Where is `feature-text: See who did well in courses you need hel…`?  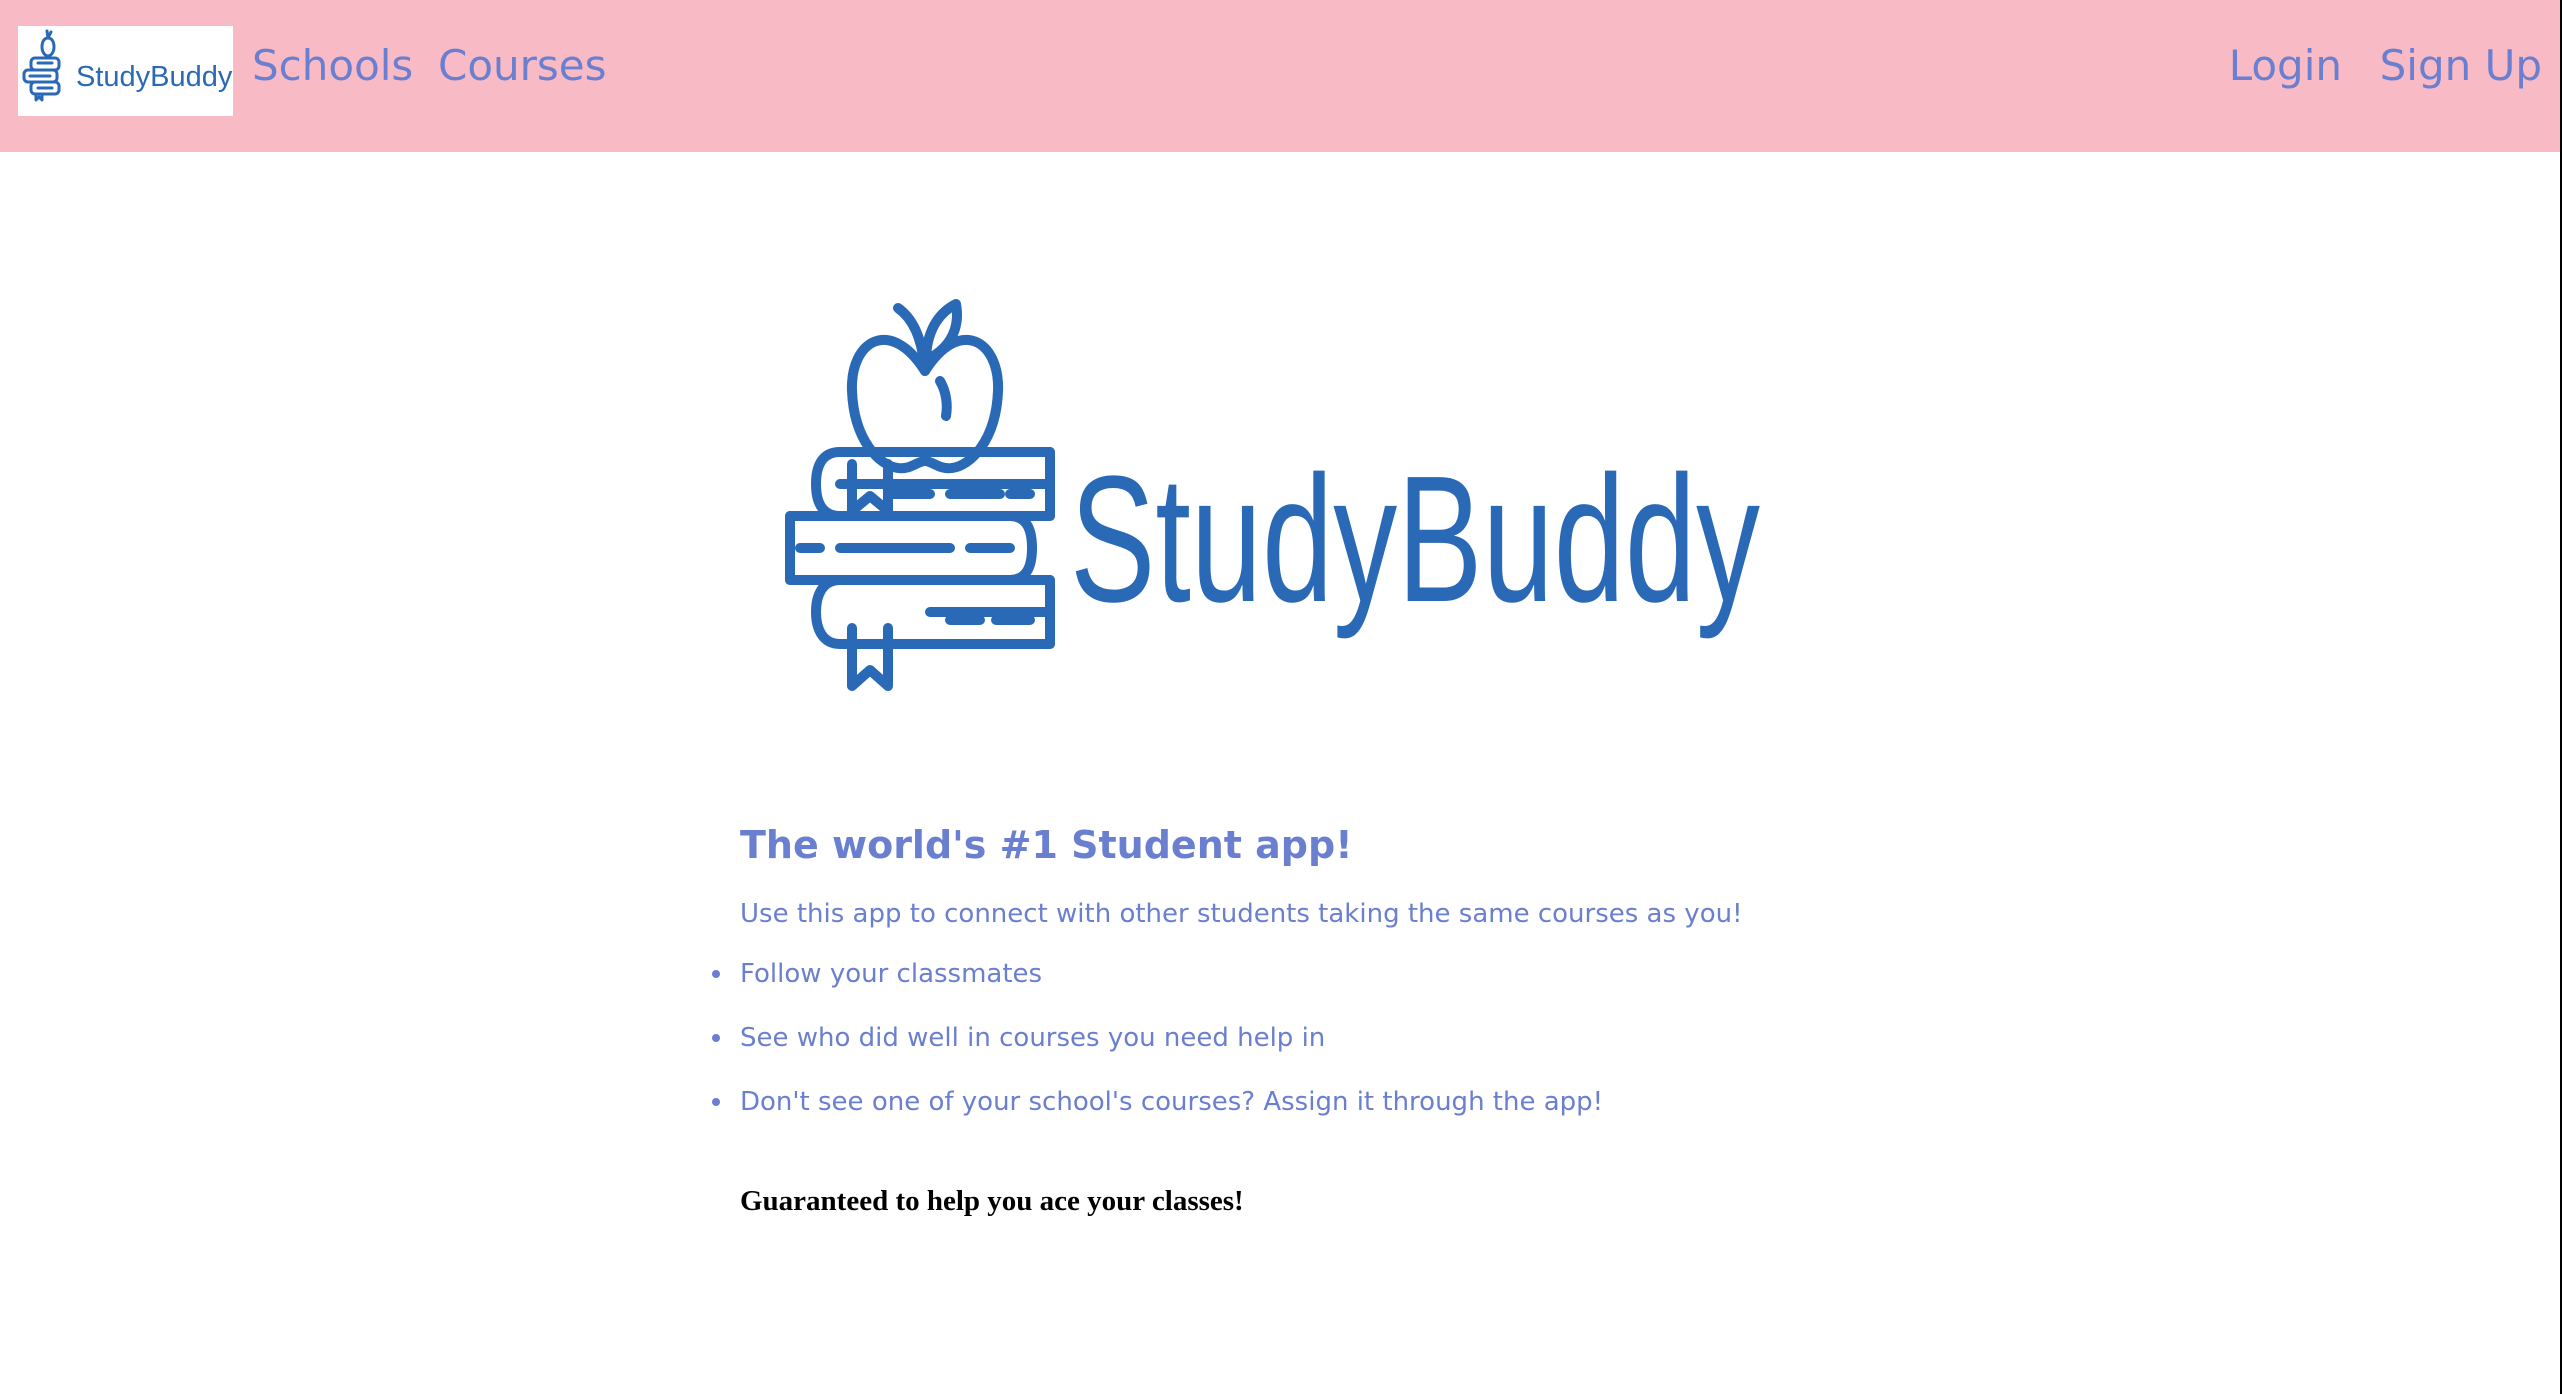 feature-text: See who did well in courses you need hel… is located at coordinates (1033, 1038).